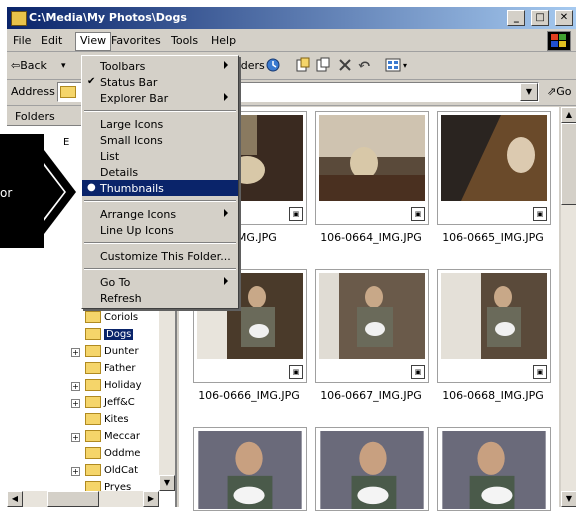  Describe the element at coordinates (54, 192) in the screenshot. I see `callout-arrow-fill` at that location.